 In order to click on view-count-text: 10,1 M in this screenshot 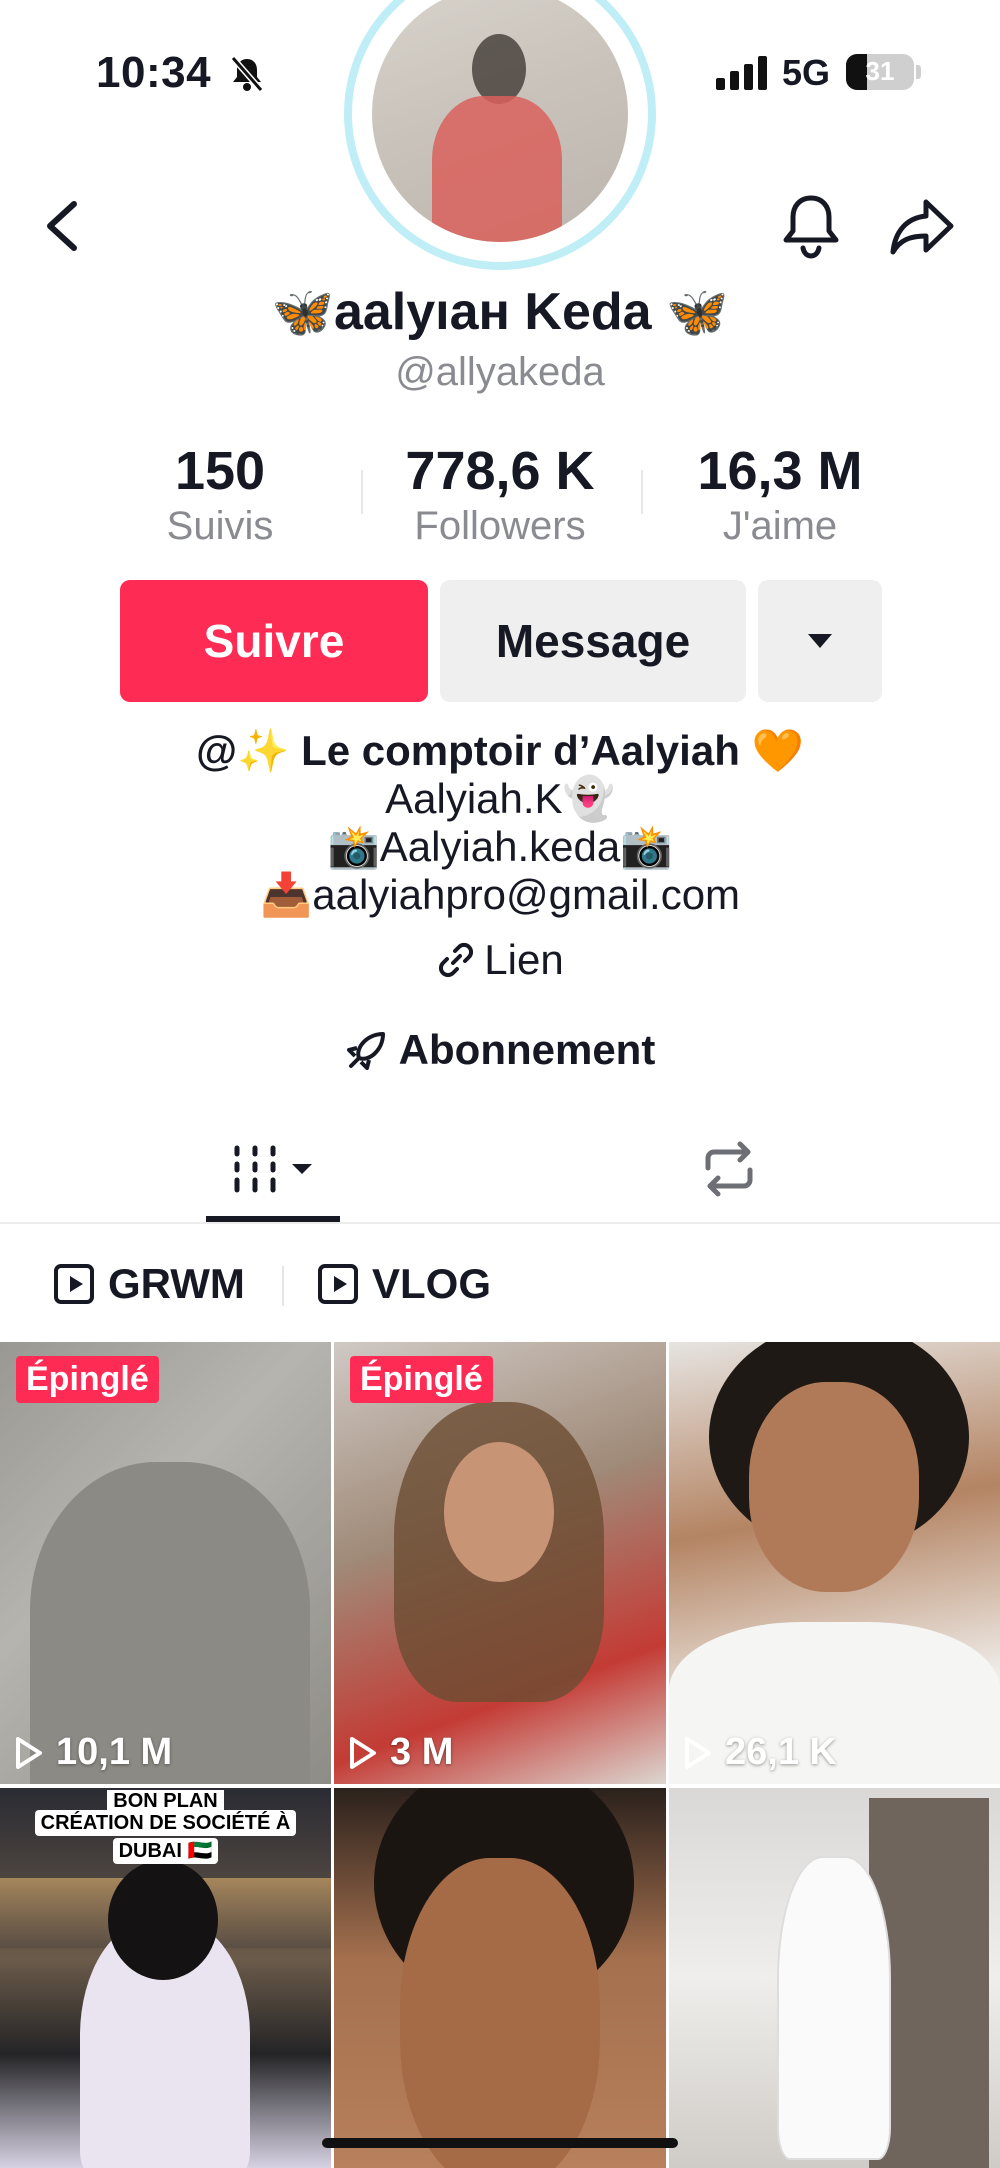, I will do `click(114, 1752)`.